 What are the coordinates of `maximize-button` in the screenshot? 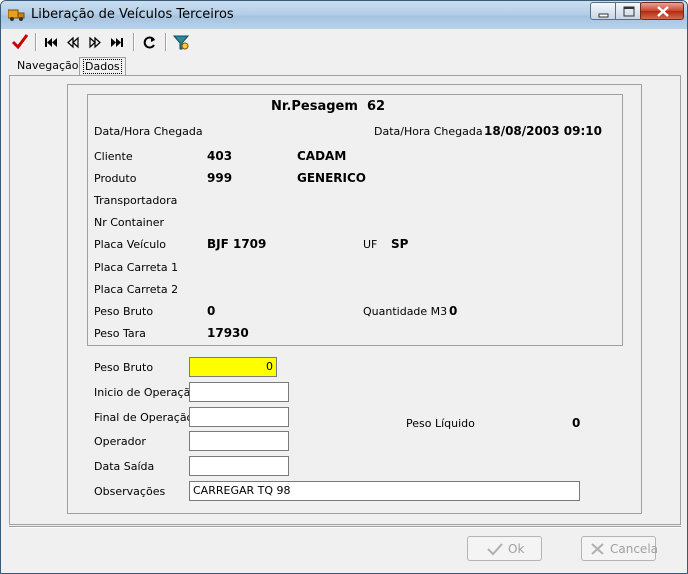 It's located at (628, 11).